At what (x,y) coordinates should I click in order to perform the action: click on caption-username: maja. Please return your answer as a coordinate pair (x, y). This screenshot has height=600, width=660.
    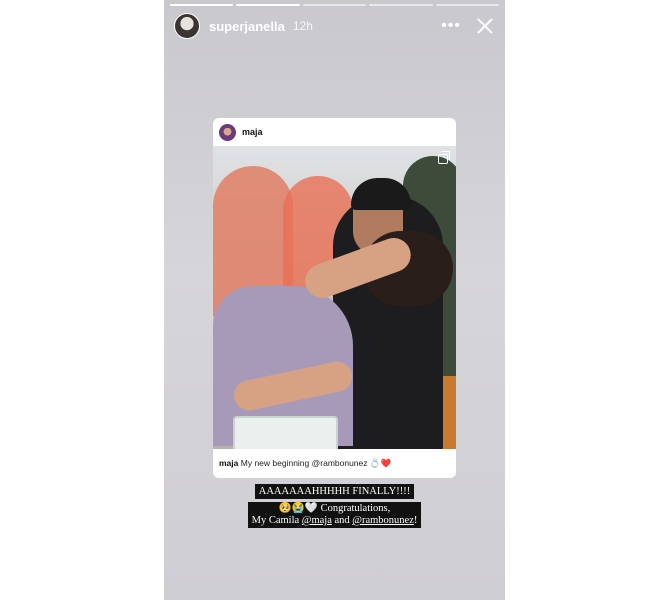
    Looking at the image, I should click on (229, 463).